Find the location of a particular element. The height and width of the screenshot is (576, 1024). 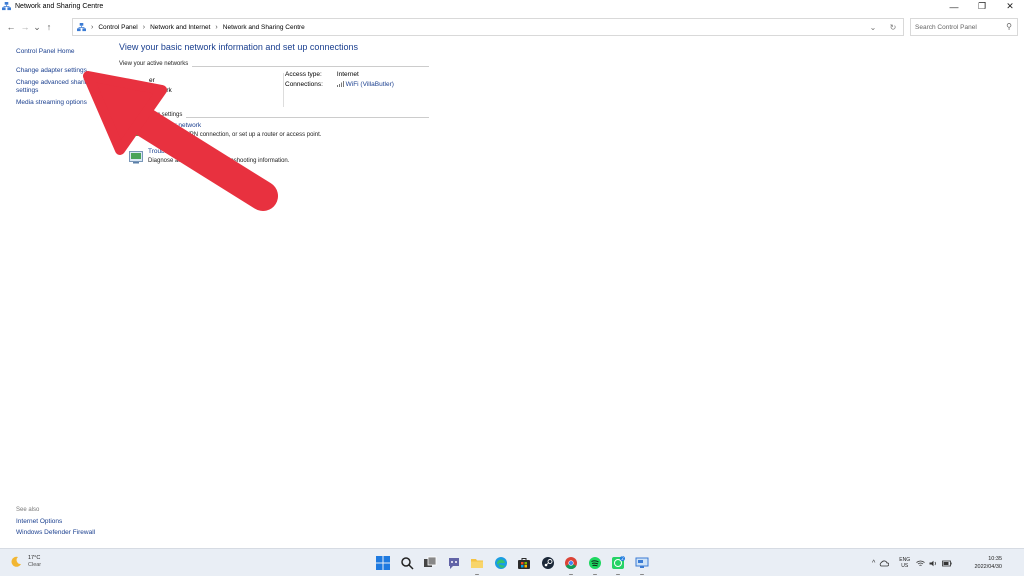

breadcrumb-network-and-sharing-centre: Network and Sharing Centre is located at coordinates (264, 27).